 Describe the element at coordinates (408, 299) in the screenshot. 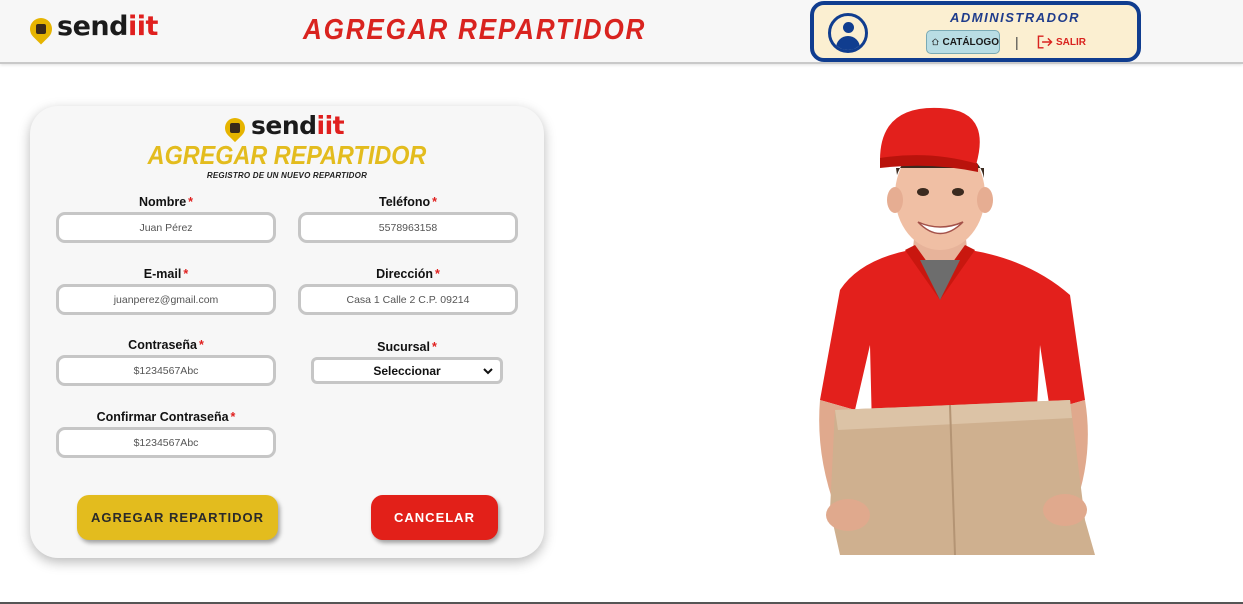

I see `direccion-input` at that location.